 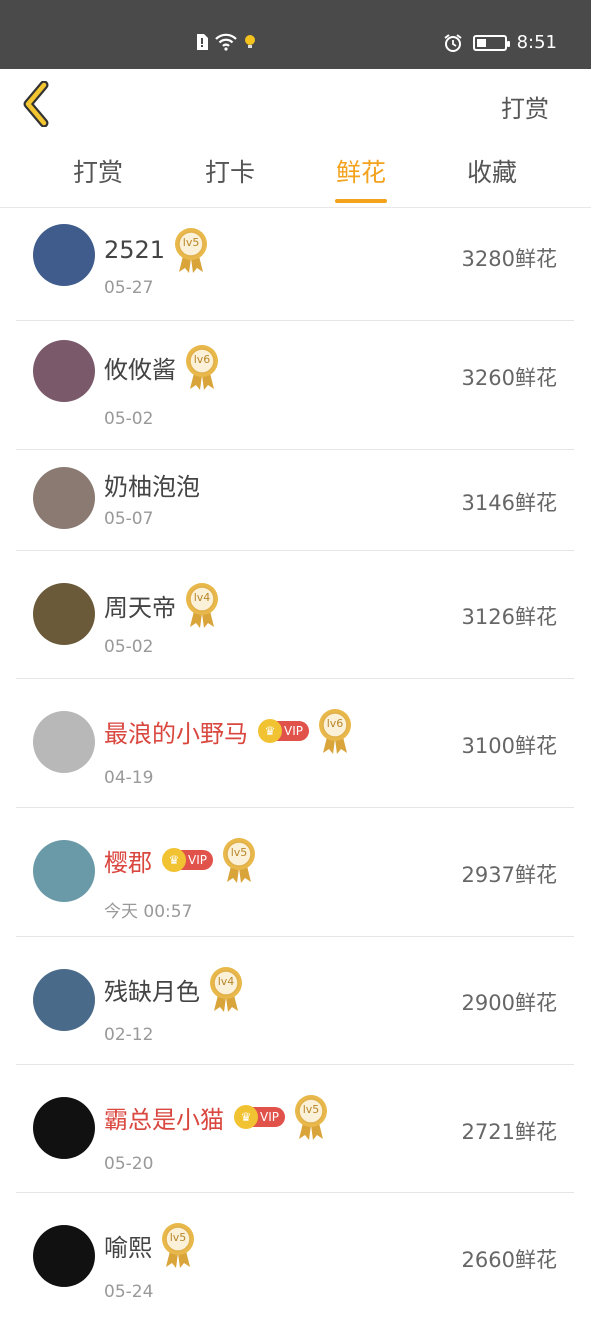 What do you see at coordinates (361, 201) in the screenshot?
I see `tab-active-indicator` at bounding box center [361, 201].